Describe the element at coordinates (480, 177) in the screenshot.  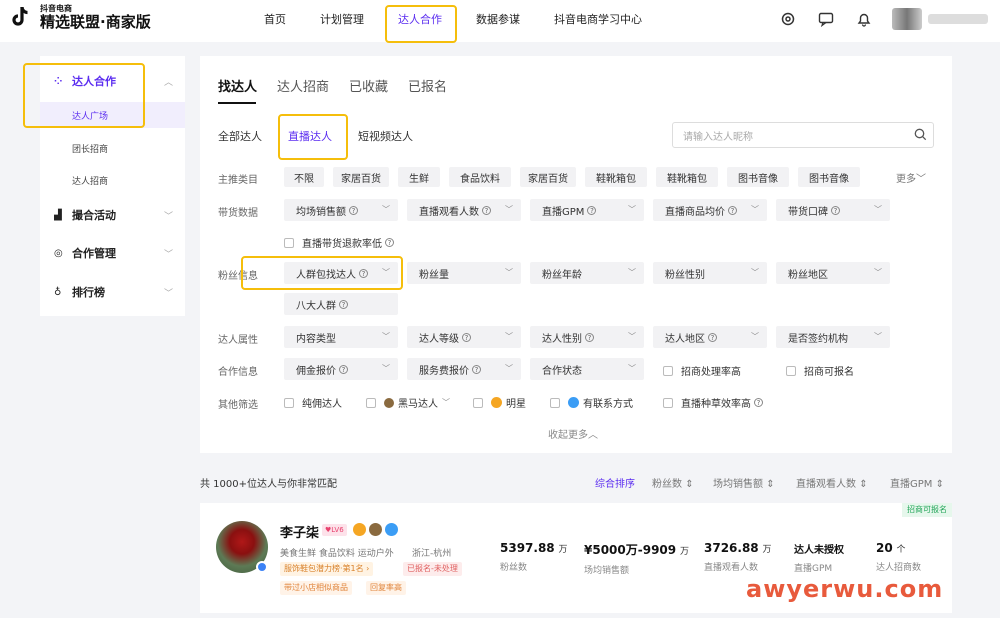
I see `category-chip: 食品饮料` at that location.